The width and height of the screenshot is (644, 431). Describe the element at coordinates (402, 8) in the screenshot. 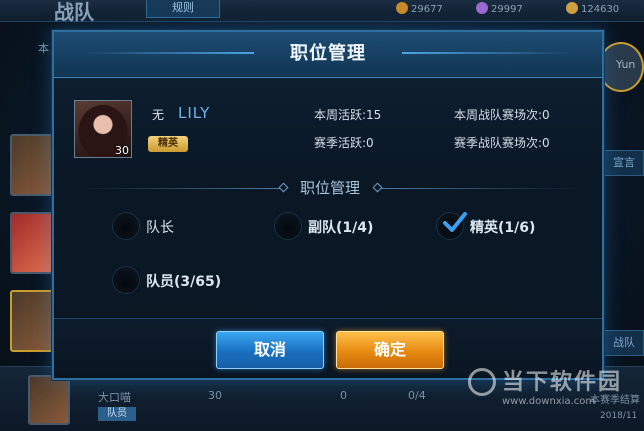

I see `gold-coin-icon` at that location.